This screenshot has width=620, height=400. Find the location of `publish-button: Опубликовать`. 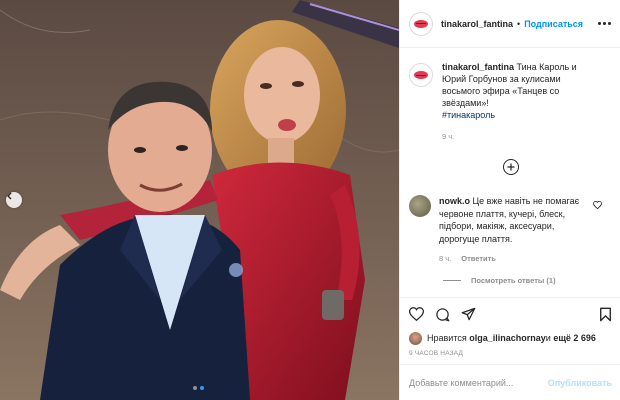

publish-button: Опубликовать is located at coordinates (580, 383).